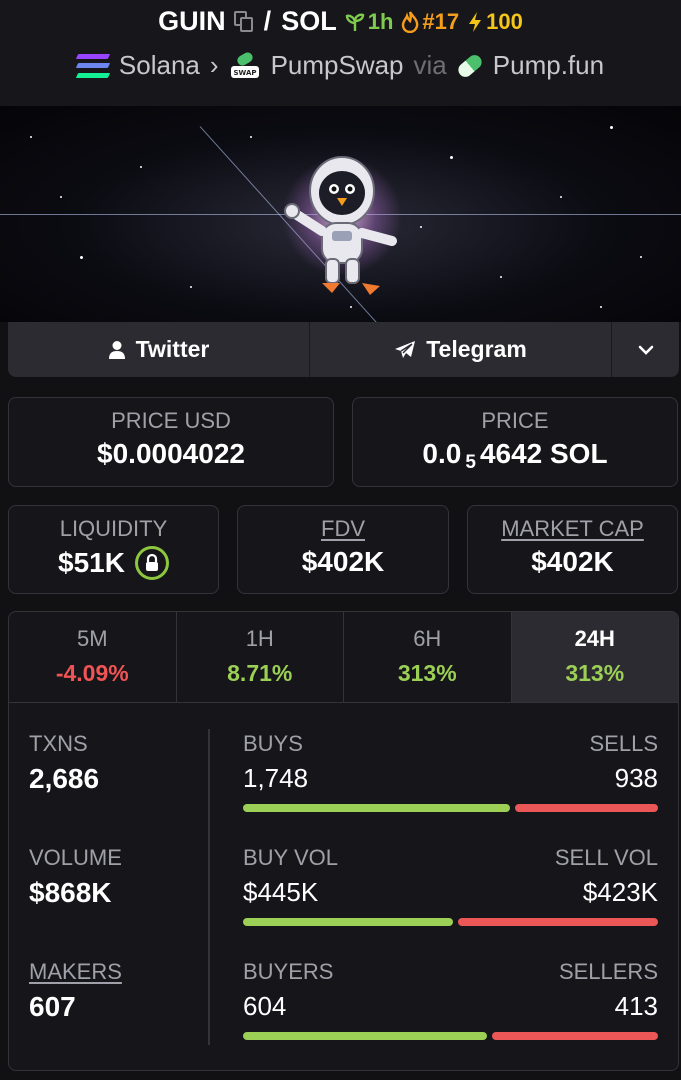 The image size is (681, 1080). Describe the element at coordinates (281, 892) in the screenshot. I see `buy-vol-value: $445K` at that location.